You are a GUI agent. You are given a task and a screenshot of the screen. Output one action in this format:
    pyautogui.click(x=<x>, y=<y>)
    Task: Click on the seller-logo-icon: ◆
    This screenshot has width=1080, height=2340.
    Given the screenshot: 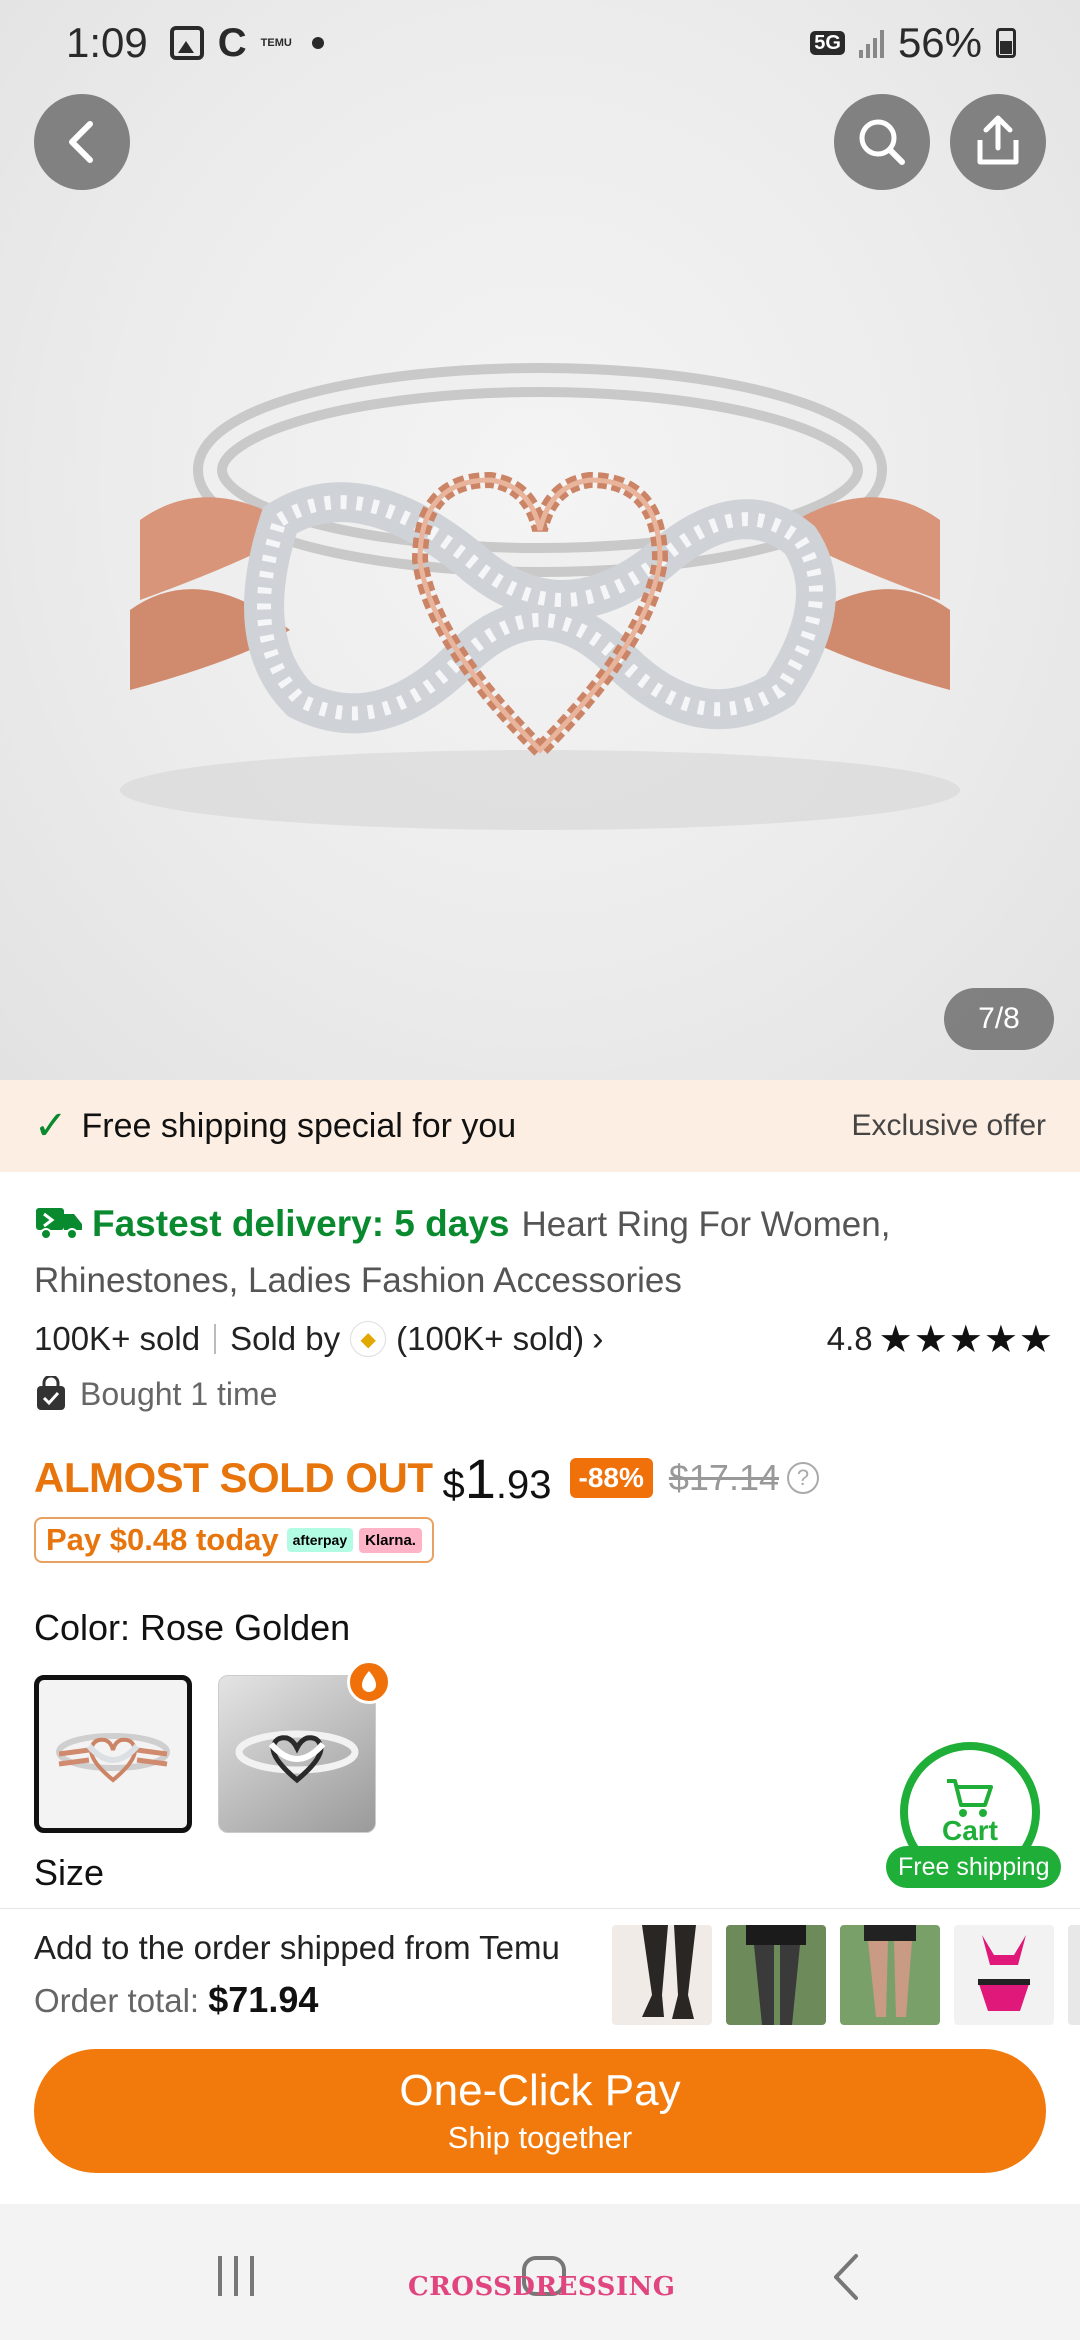 What is the action you would take?
    pyautogui.click(x=368, y=1339)
    